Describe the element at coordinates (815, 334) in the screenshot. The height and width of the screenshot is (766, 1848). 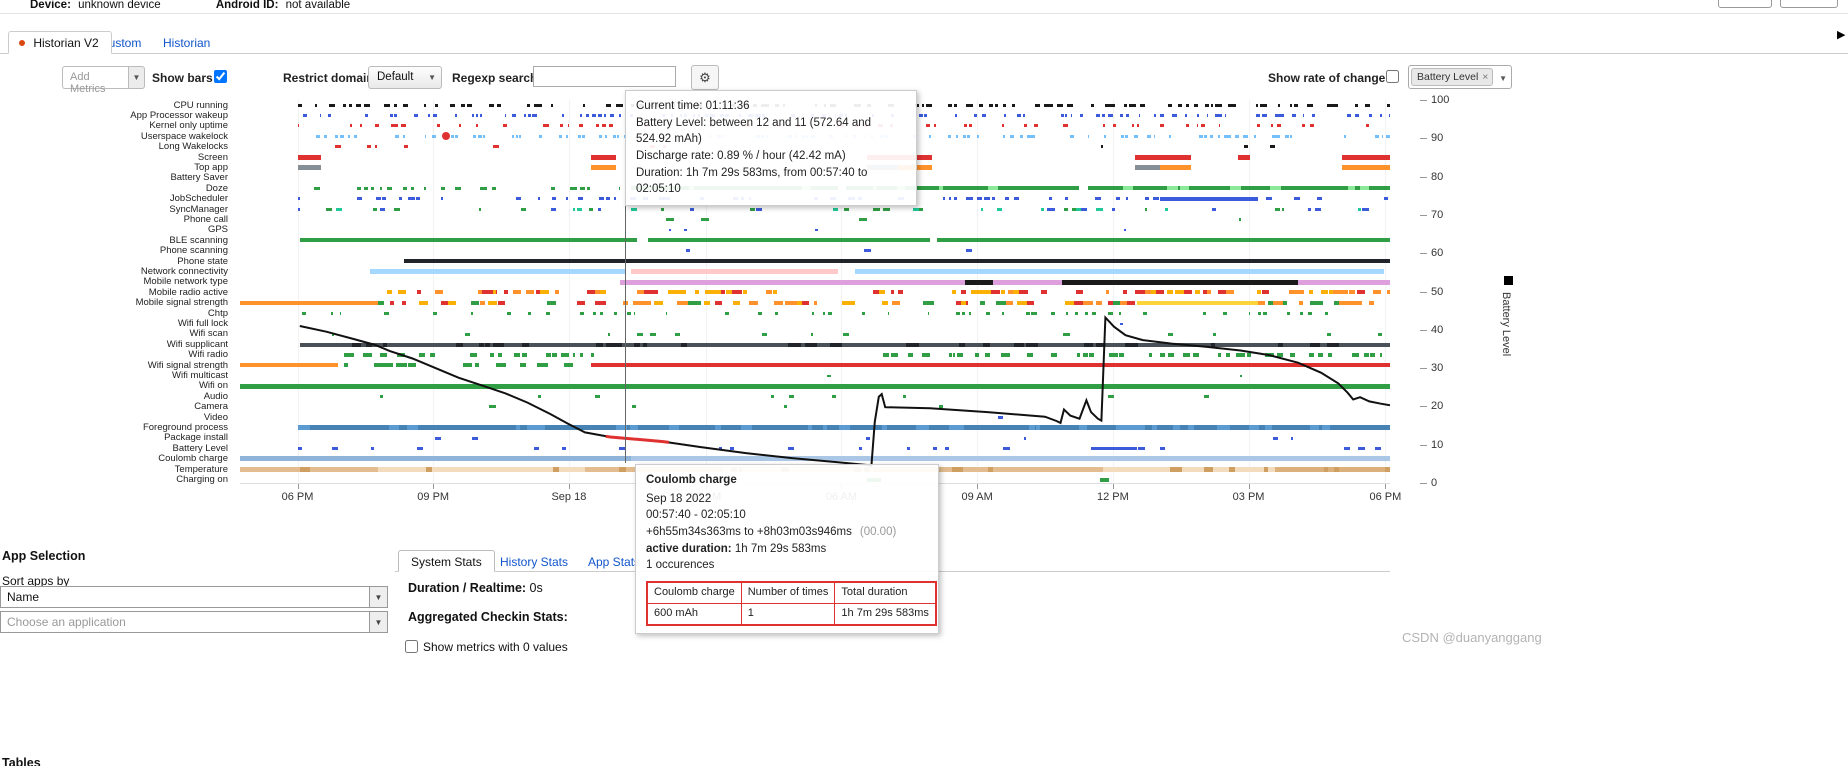
I see `timeline-row-wifi-scan` at that location.